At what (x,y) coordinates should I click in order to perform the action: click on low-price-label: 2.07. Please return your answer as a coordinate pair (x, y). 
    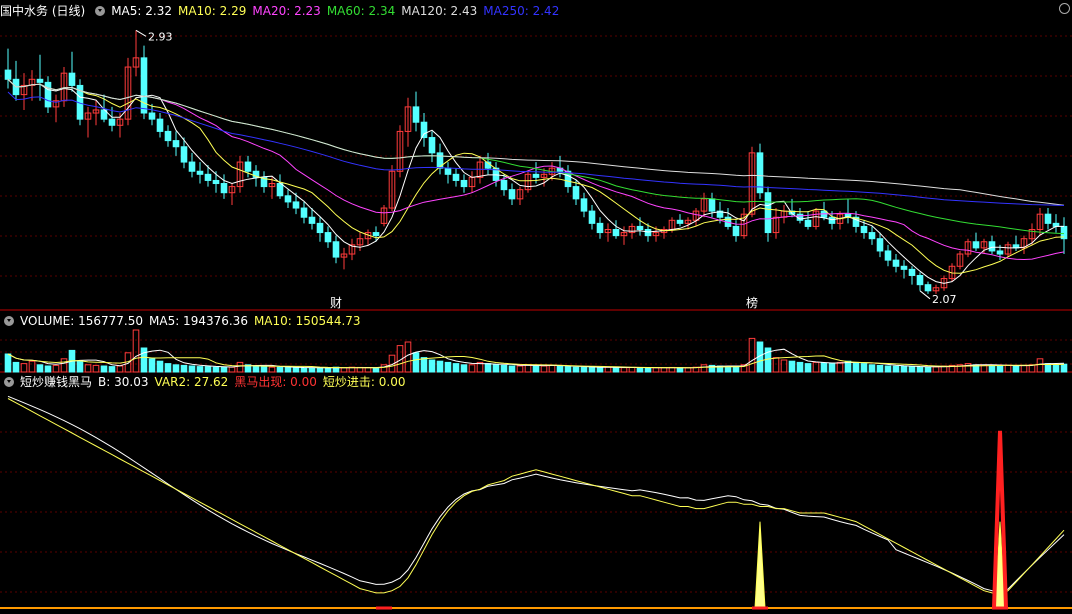
    Looking at the image, I should click on (944, 299).